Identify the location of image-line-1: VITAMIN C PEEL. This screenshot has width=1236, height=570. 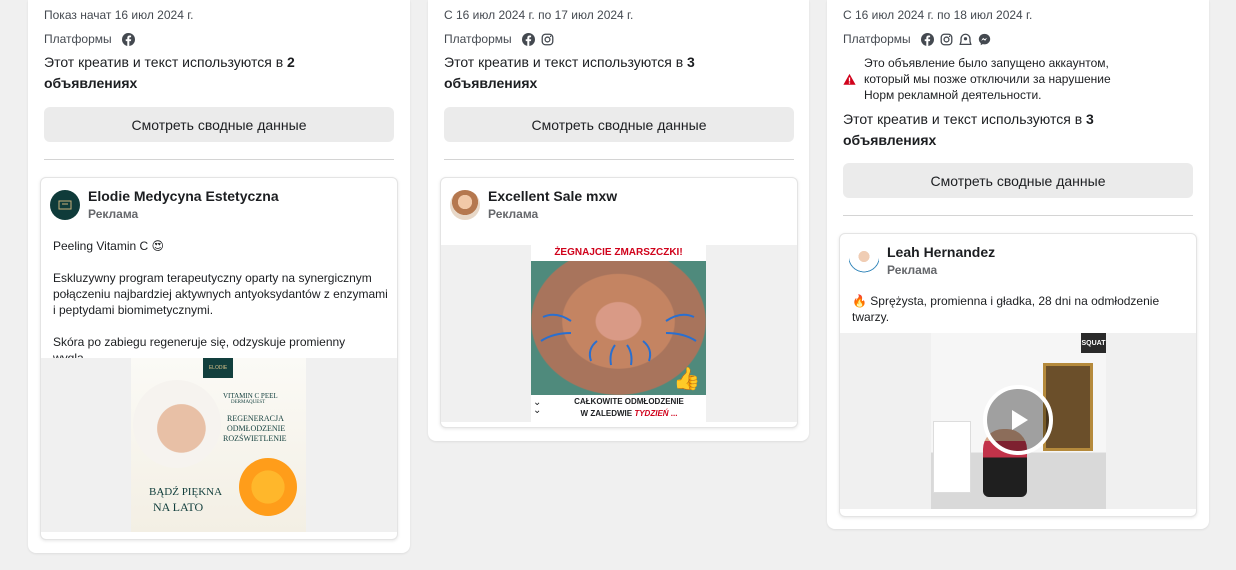
(250, 396).